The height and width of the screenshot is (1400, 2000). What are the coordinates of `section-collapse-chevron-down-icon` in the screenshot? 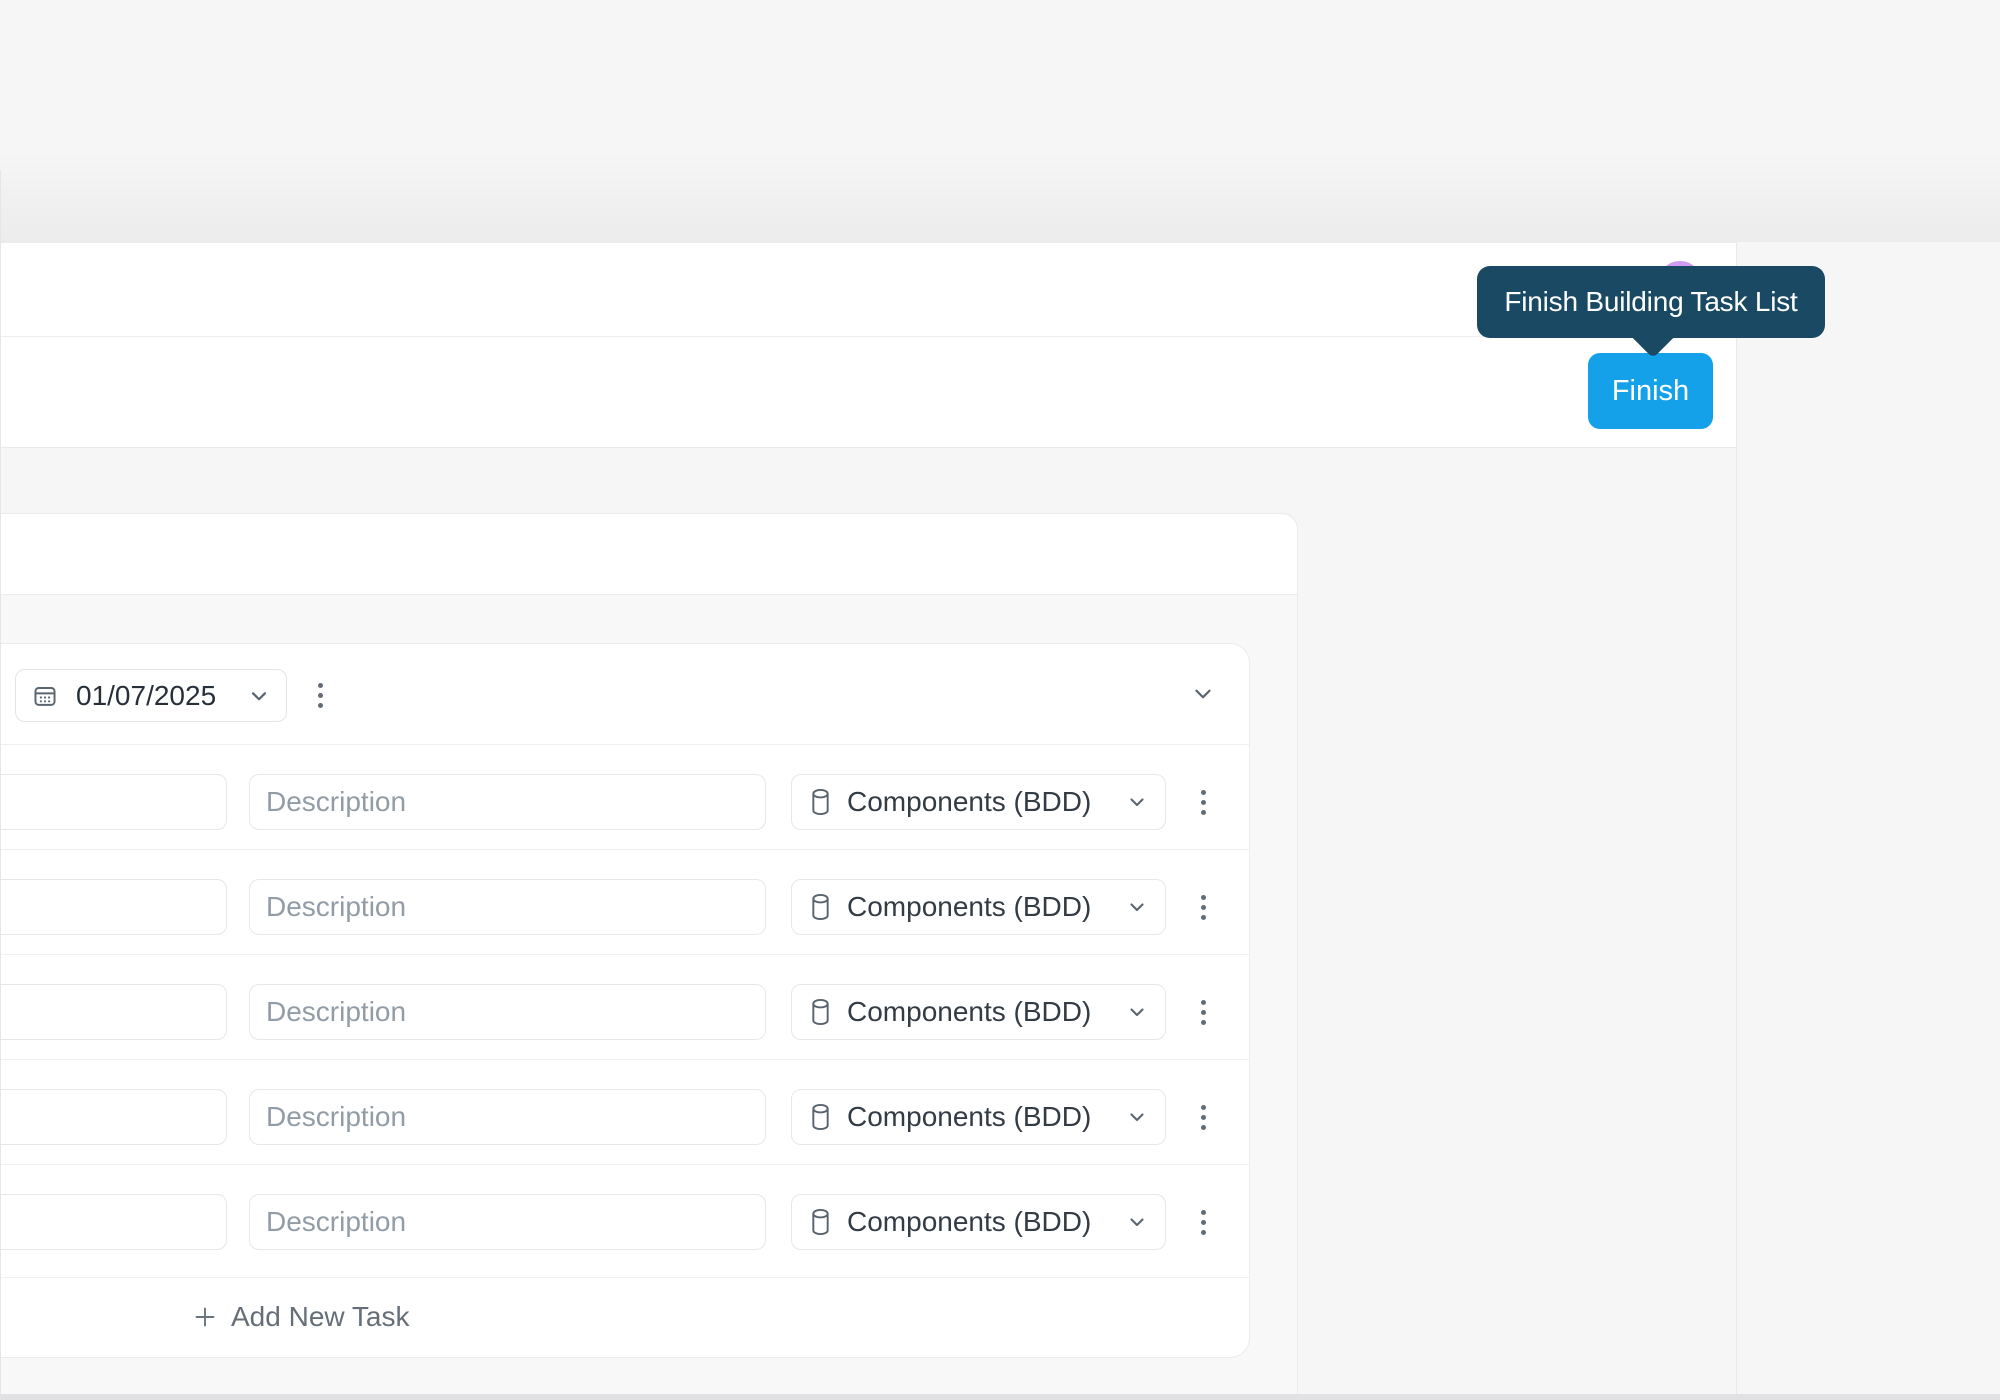 It's located at (1203, 694).